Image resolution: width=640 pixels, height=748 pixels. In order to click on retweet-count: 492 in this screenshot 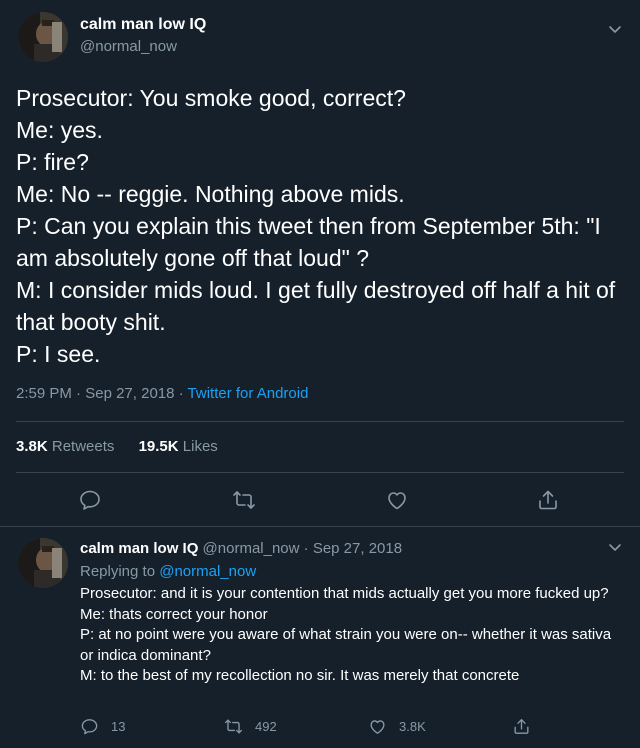, I will do `click(266, 726)`.